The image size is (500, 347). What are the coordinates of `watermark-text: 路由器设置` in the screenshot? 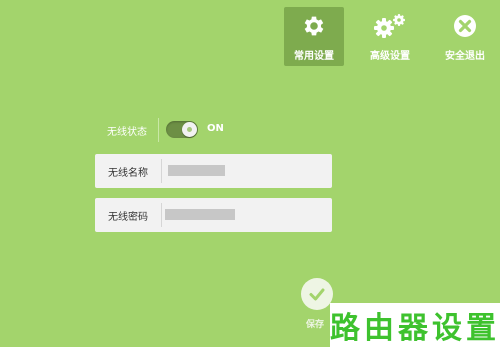 It's located at (415, 328).